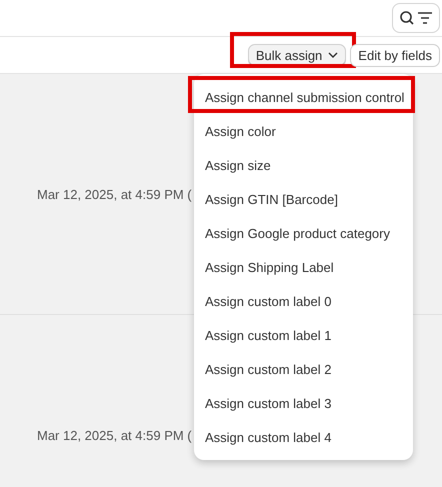 This screenshot has height=487, width=442. I want to click on menu-item: Assign Google product category, so click(303, 233).